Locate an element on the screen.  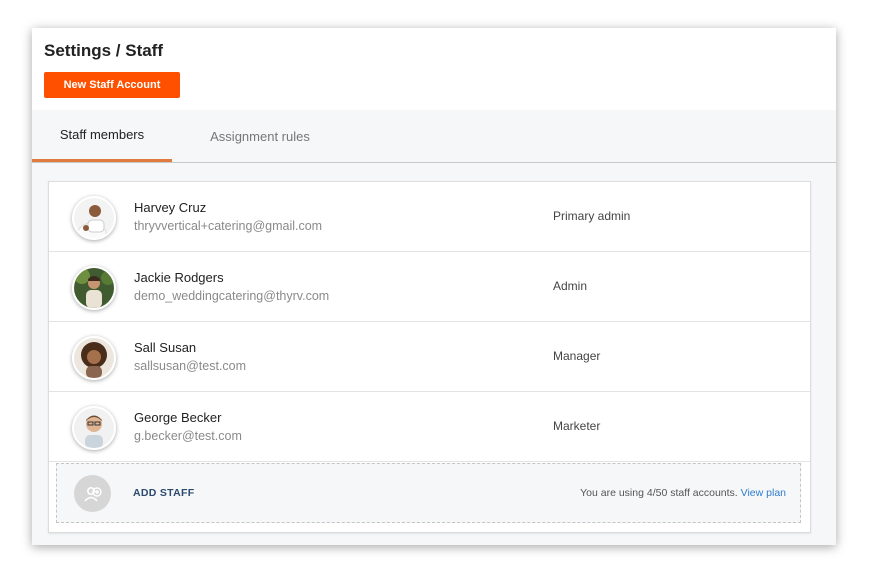
staff-name: George Becker is located at coordinates (178, 417).